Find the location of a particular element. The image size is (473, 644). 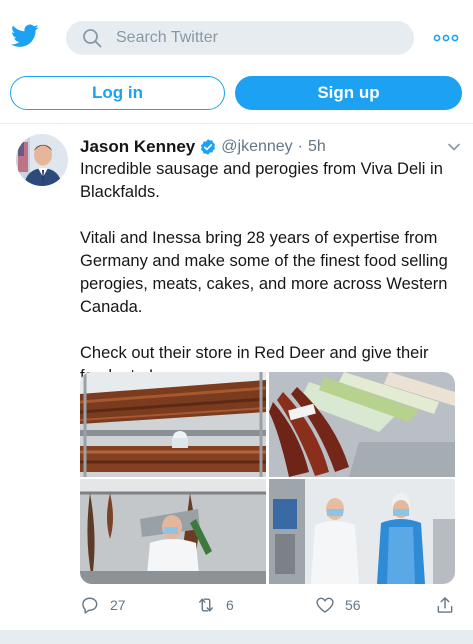

avatar is located at coordinates (42, 160).